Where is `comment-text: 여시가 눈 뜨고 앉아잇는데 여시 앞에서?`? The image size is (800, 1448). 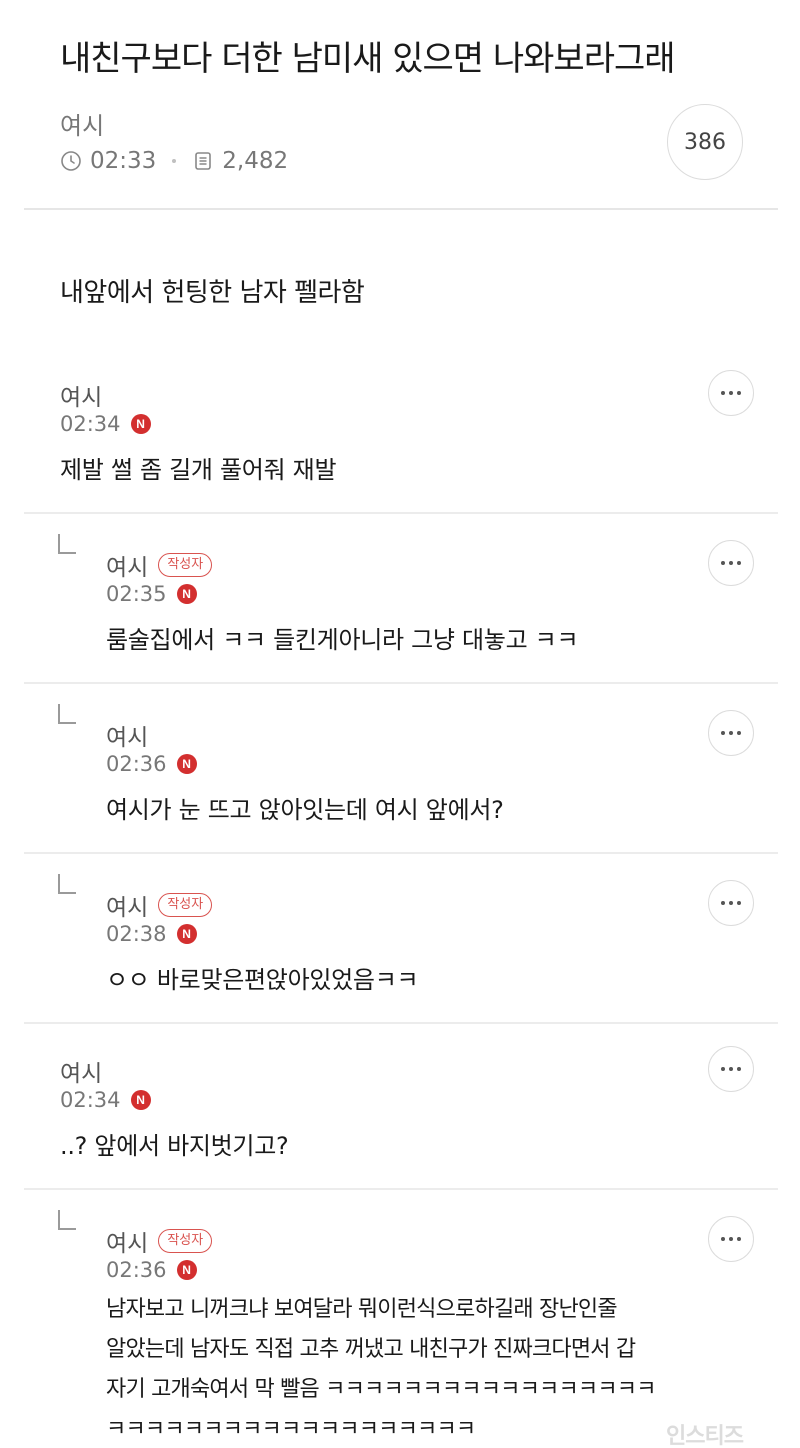 comment-text: 여시가 눈 뜨고 앉아잇는데 여시 앞에서? is located at coordinates (305, 810).